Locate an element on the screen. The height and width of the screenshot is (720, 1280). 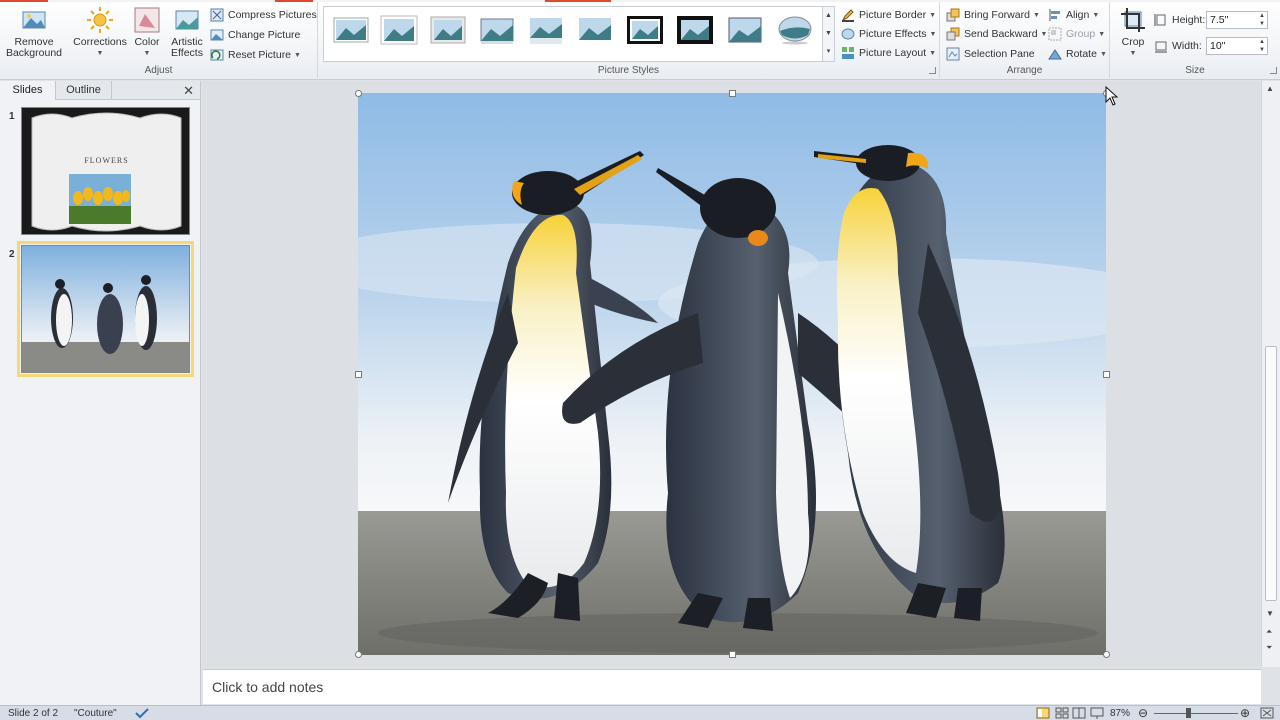
height-input: 7.5" ▲ ▼ is located at coordinates (1237, 20).